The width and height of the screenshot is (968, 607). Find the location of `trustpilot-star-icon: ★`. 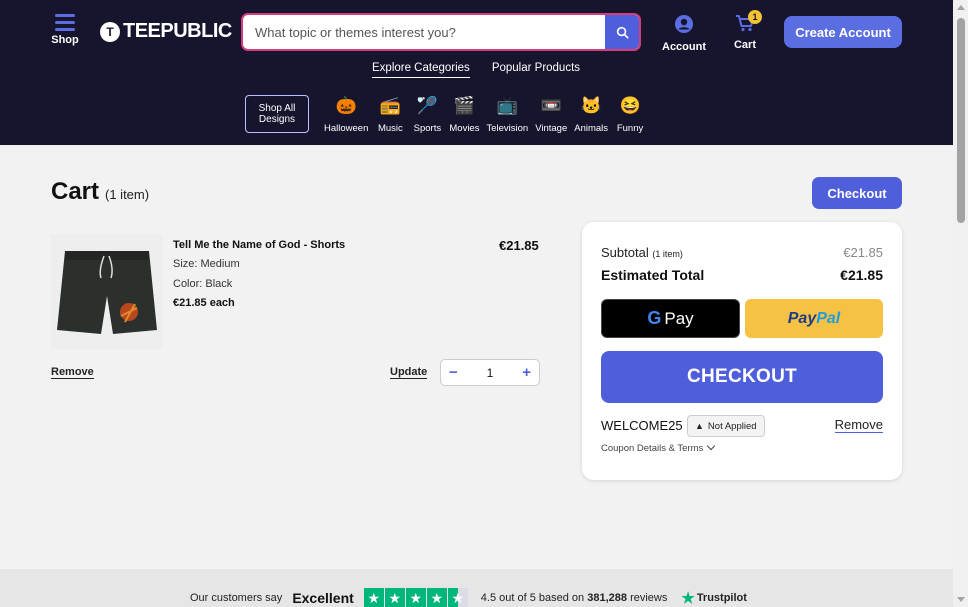

trustpilot-star-icon: ★ is located at coordinates (688, 598).